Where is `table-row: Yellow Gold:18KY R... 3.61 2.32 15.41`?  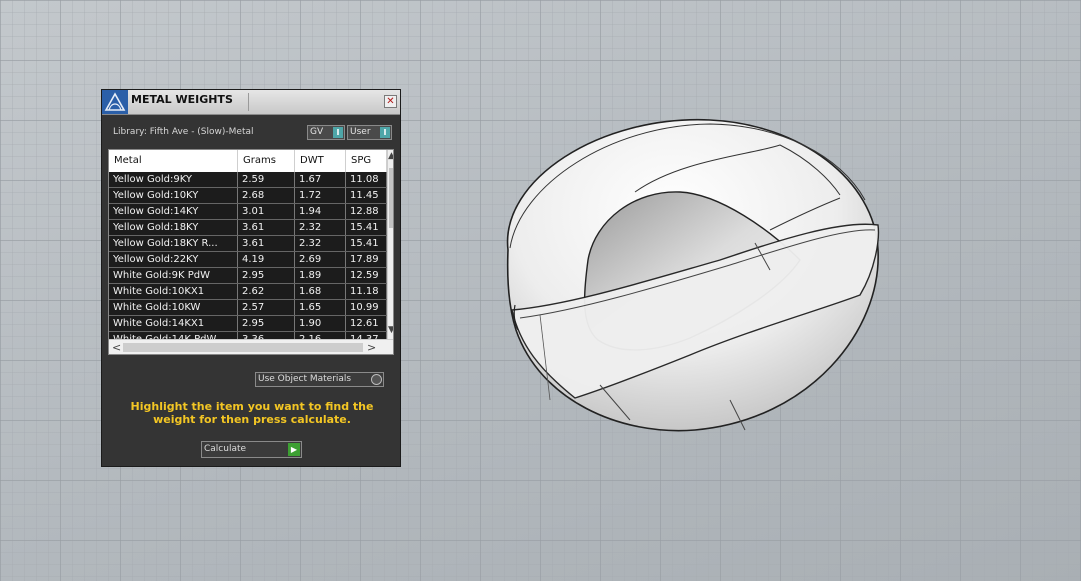 table-row: Yellow Gold:18KY R... 3.61 2.32 15.41 is located at coordinates (248, 244).